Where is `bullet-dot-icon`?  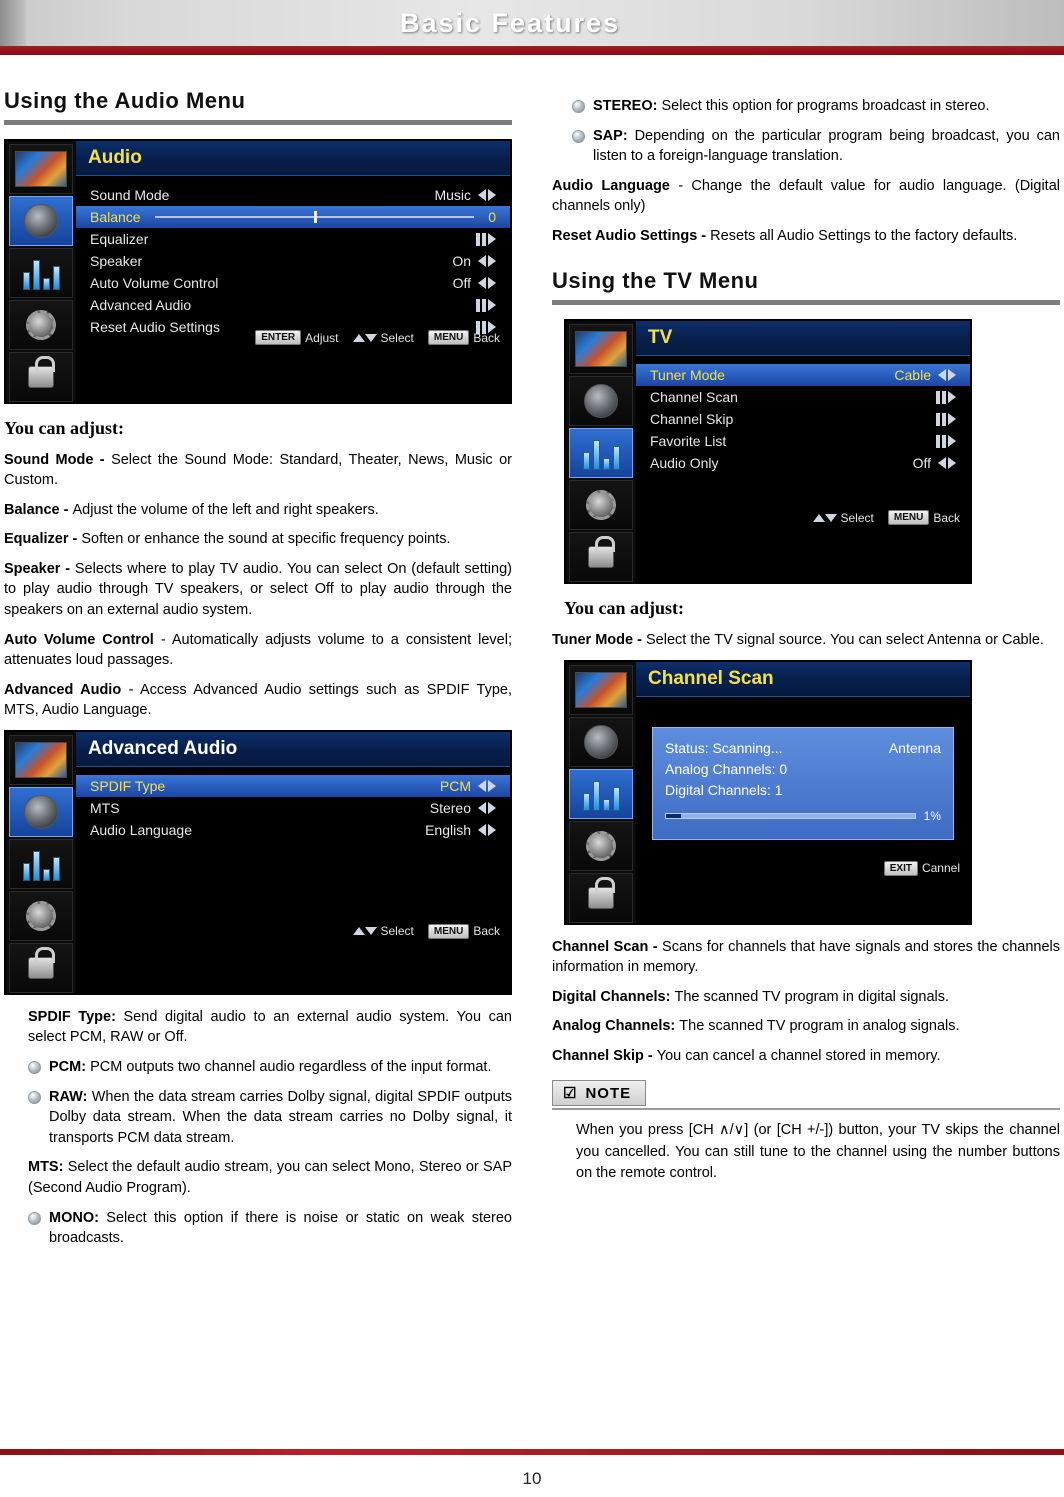 bullet-dot-icon is located at coordinates (34, 1068).